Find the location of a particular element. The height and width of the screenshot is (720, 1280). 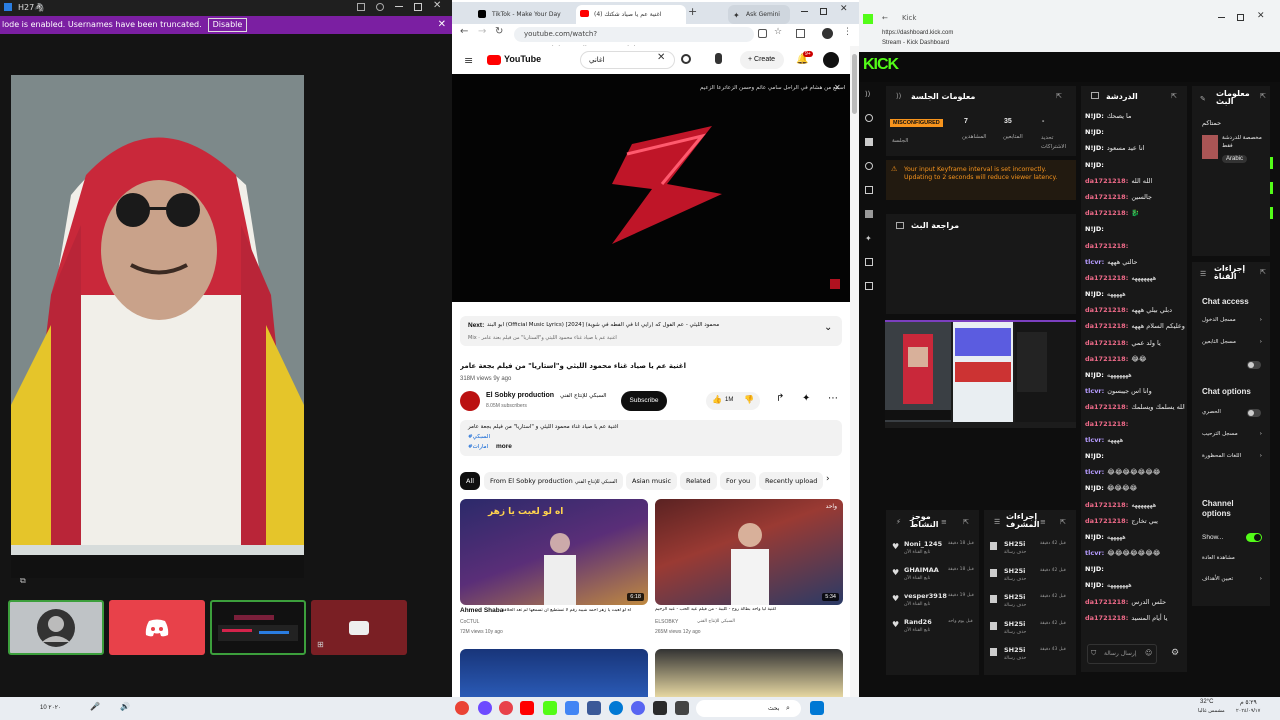

info-edit-icon: ✎ is located at coordinates (1203, 99).